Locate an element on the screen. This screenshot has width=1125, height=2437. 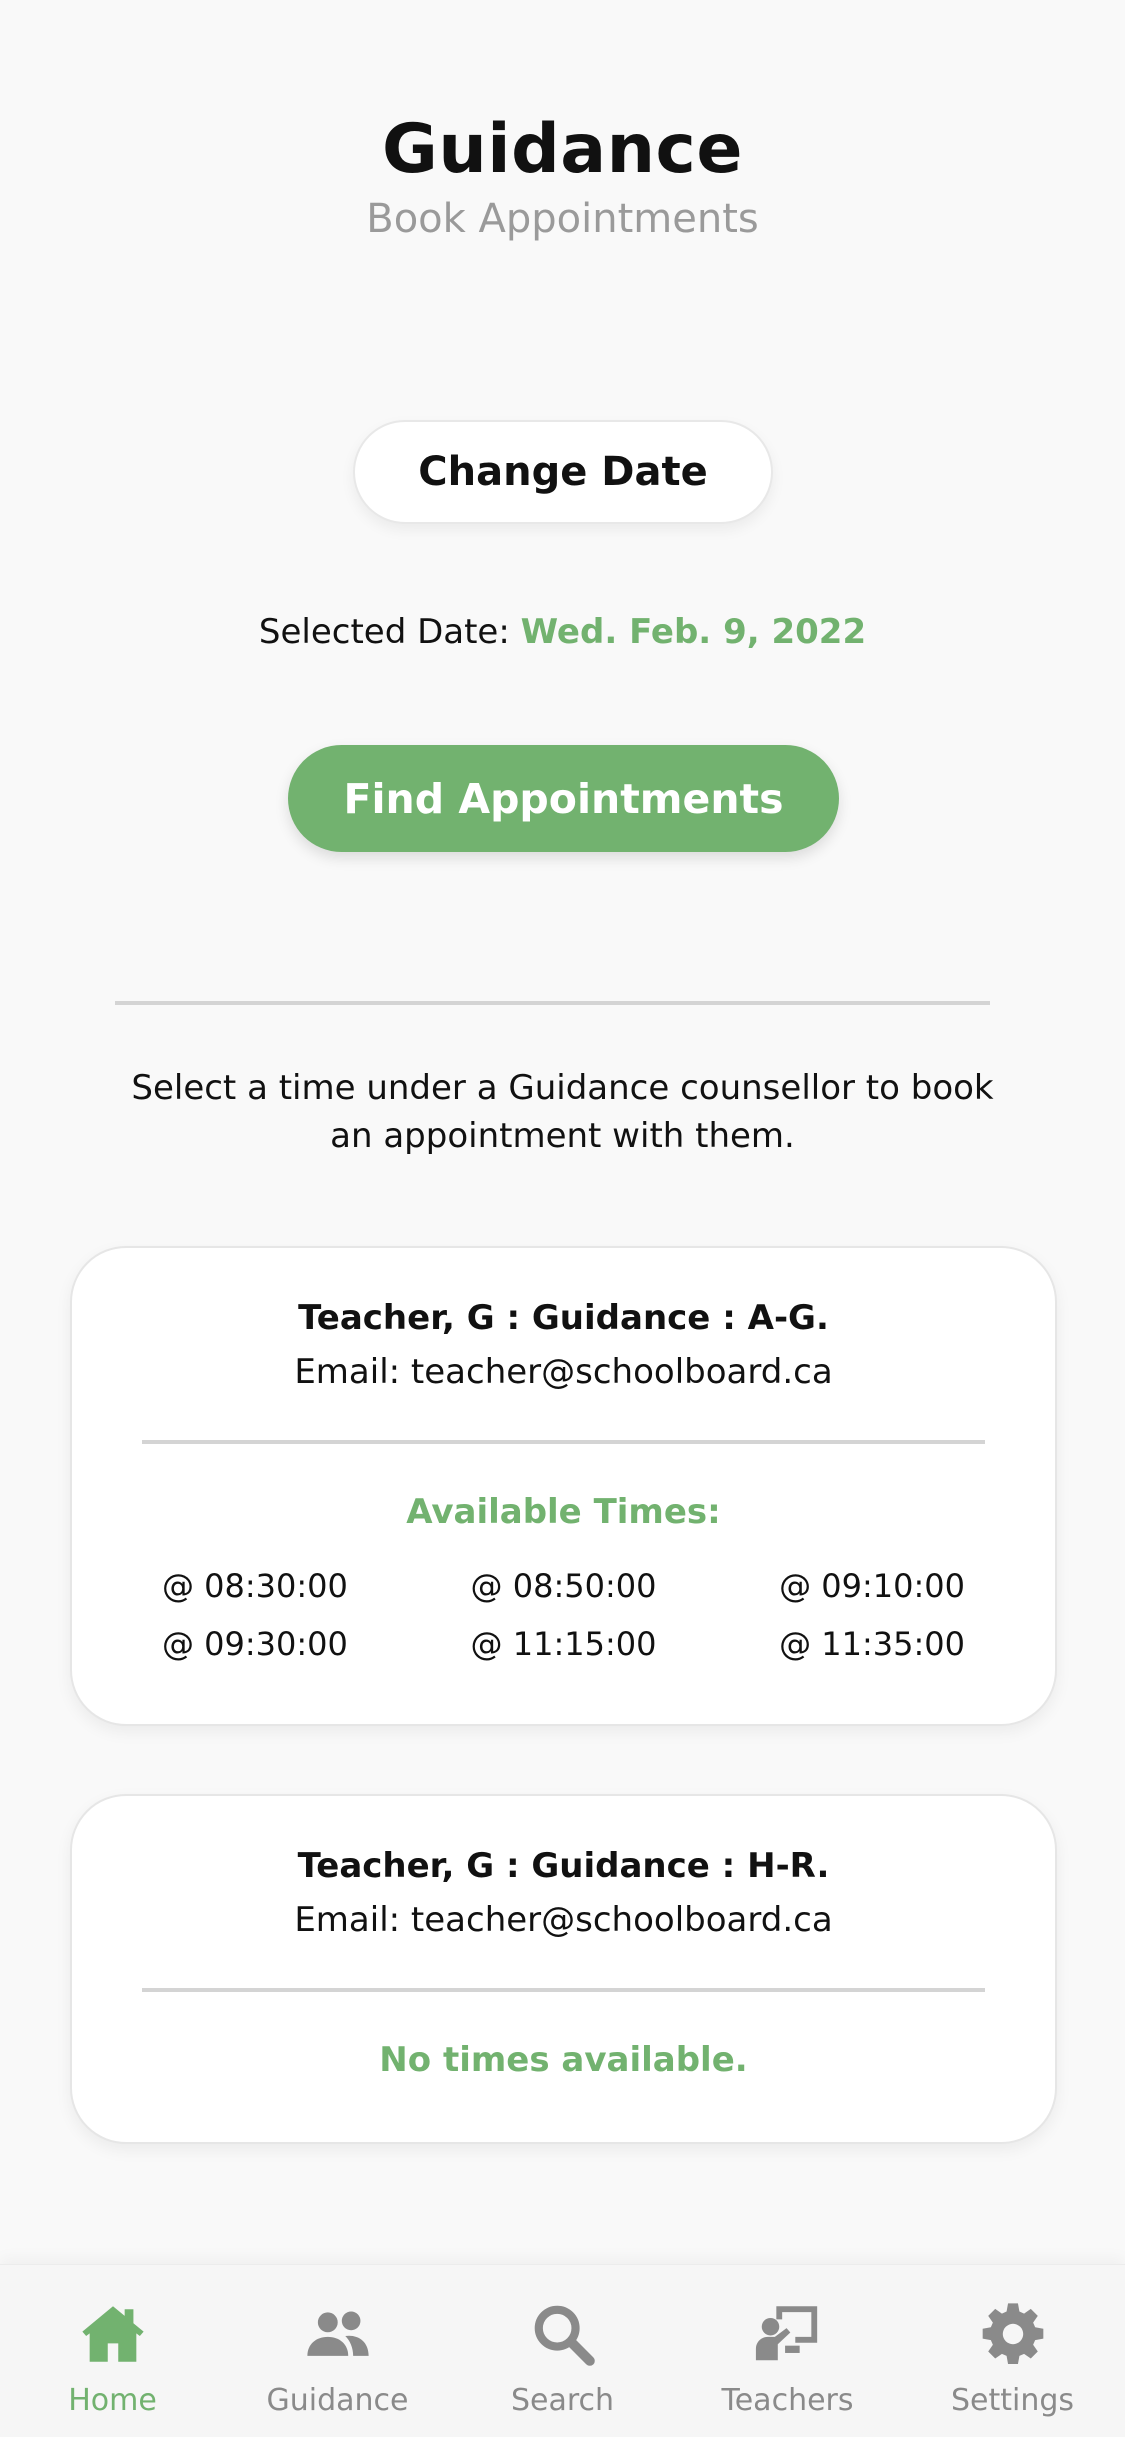
gear-icon is located at coordinates (1012, 2334).